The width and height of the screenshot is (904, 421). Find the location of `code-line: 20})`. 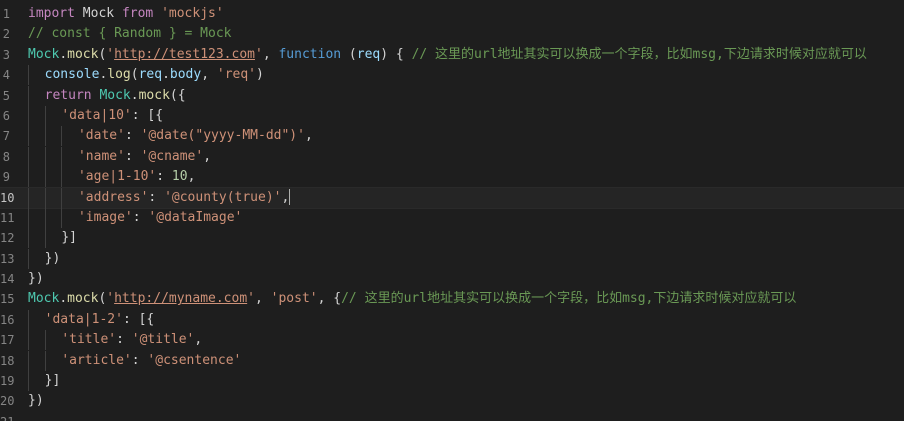

code-line: 20}) is located at coordinates (452, 401).